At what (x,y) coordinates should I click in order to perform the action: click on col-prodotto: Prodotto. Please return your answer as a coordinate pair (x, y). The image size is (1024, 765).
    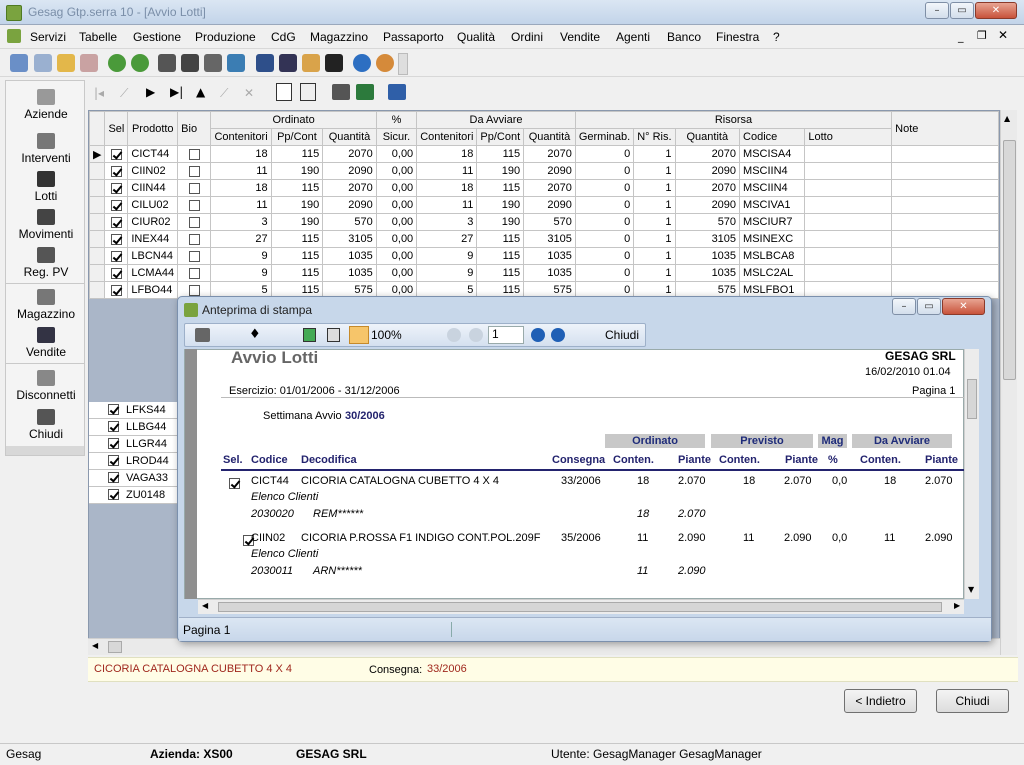
    Looking at the image, I should click on (153, 128).